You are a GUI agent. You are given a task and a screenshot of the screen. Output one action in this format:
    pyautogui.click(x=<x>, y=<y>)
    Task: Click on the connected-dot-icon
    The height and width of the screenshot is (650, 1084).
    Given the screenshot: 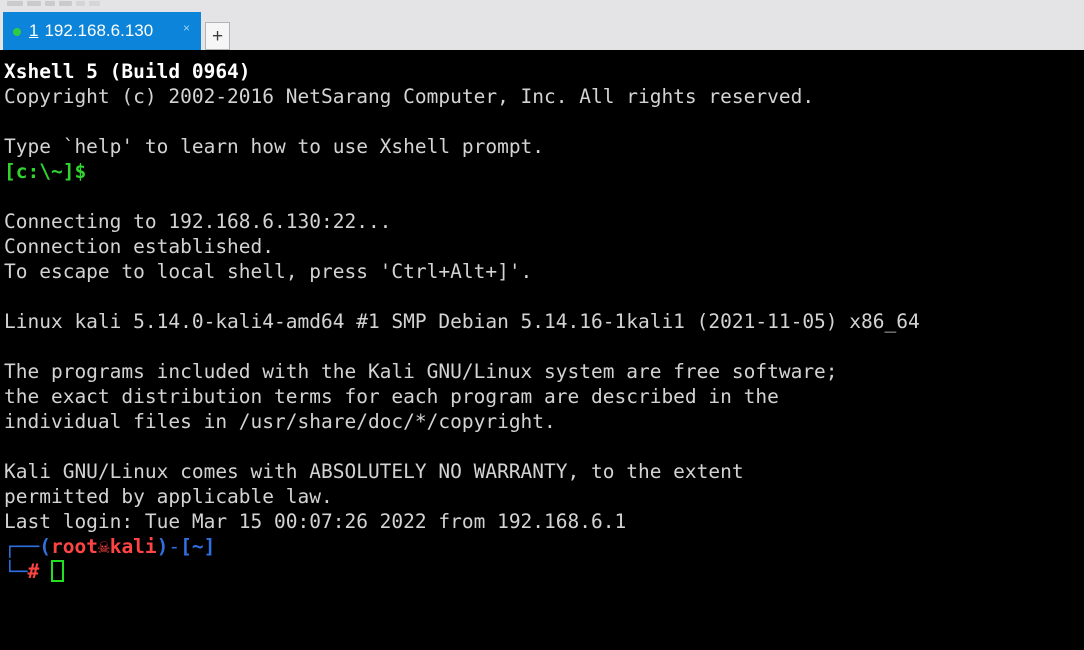 What is the action you would take?
    pyautogui.click(x=17, y=31)
    